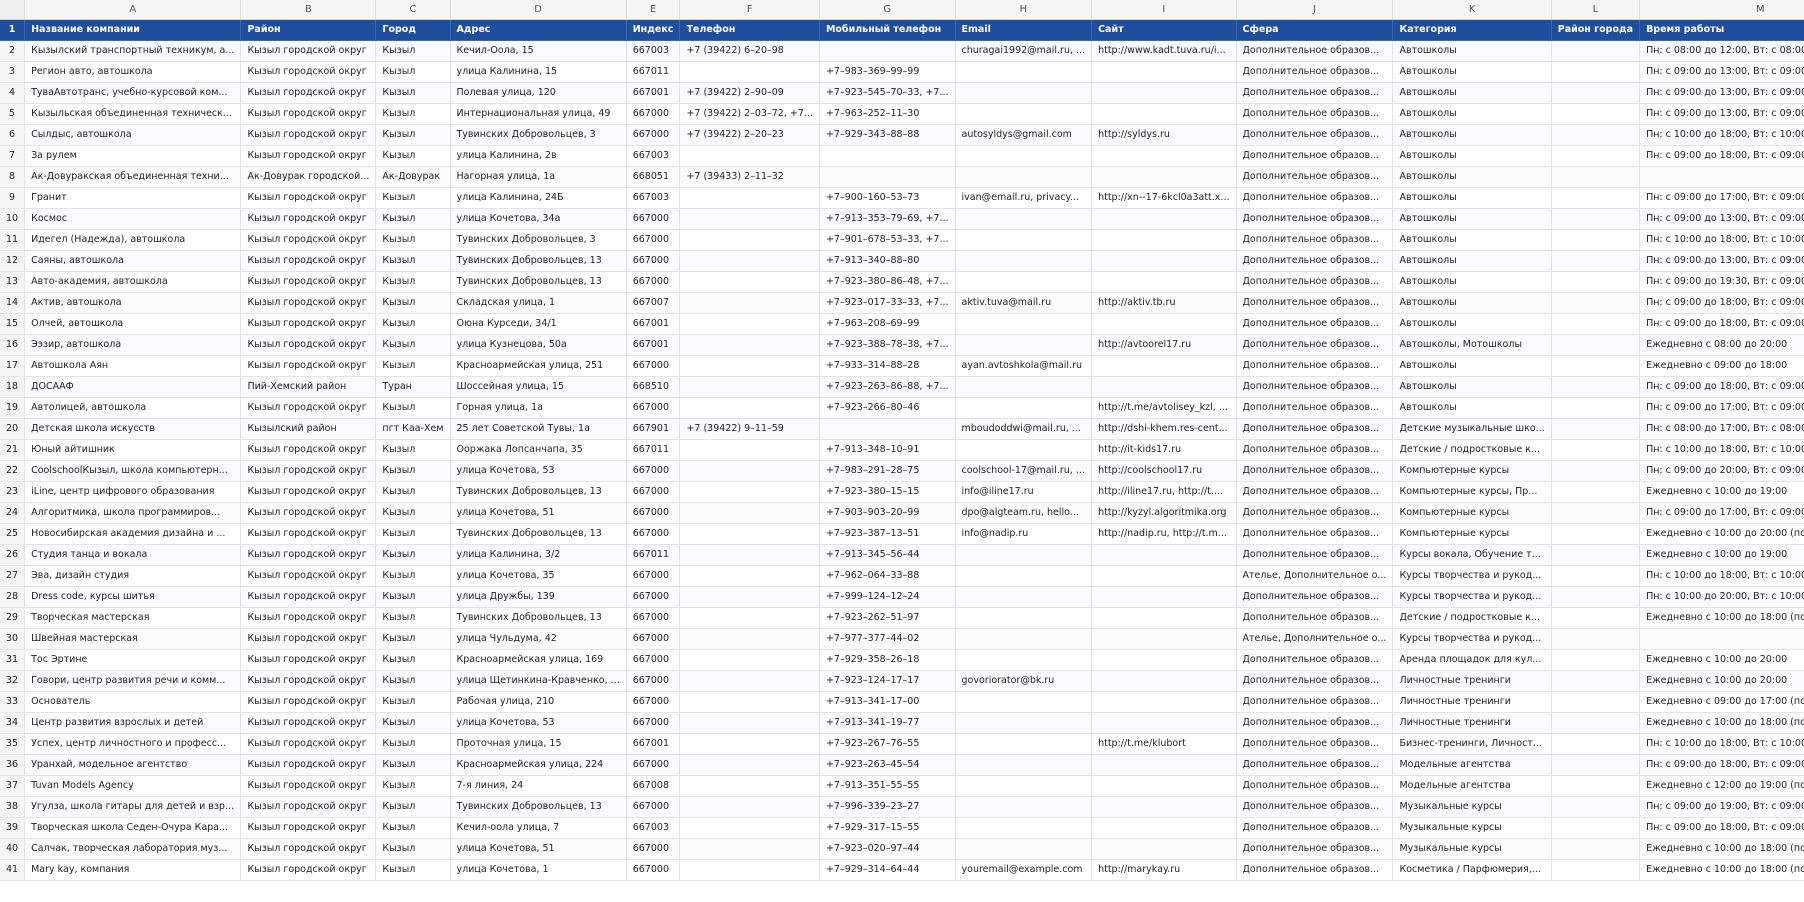  I want to click on cell-address: Ооржака Лопсанчапа, 35, so click(538, 450).